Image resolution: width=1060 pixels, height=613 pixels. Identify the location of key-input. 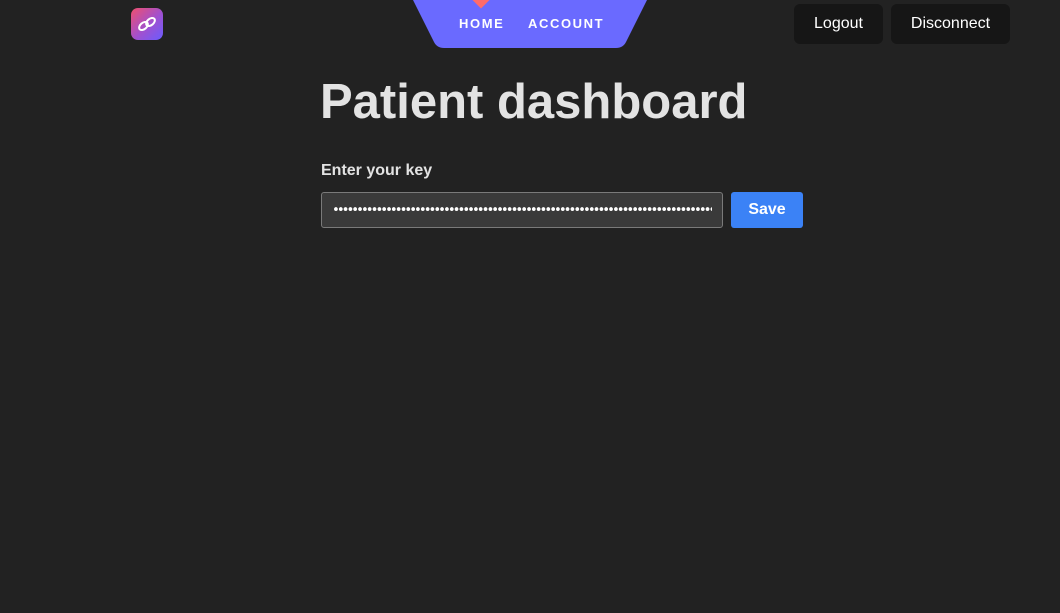
(522, 210).